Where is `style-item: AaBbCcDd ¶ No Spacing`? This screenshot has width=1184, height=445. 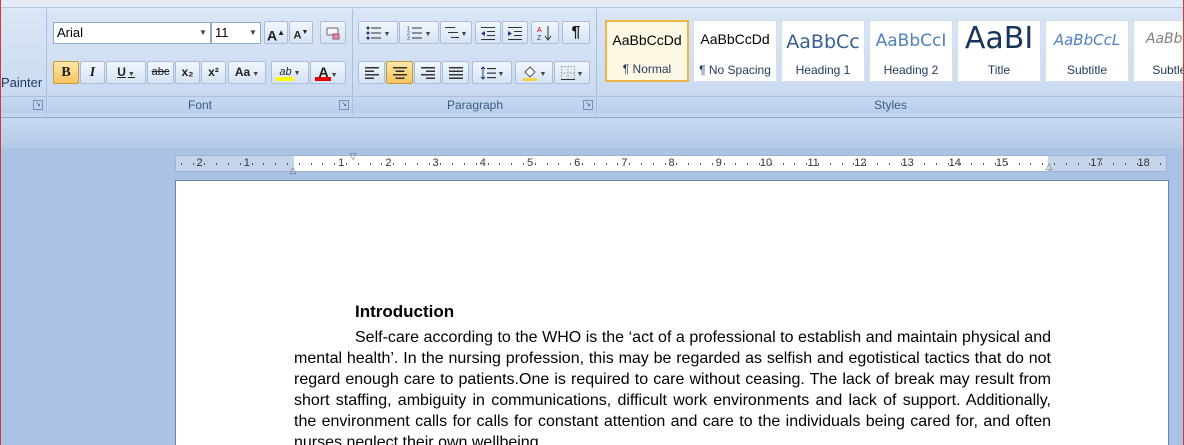 style-item: AaBbCcDd ¶ No Spacing is located at coordinates (735, 51).